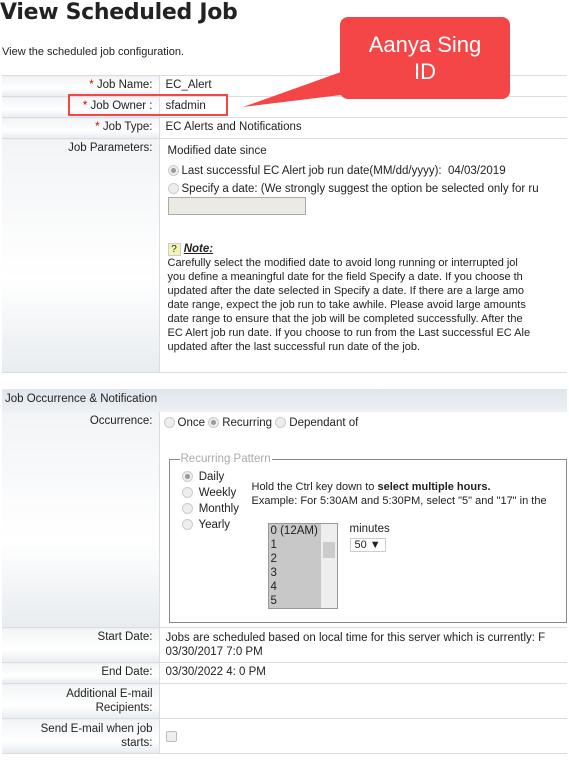 The width and height of the screenshot is (569, 778). Describe the element at coordinates (302, 566) in the screenshot. I see `hours-listbox: 0 (12AM) 1 2 3 4 5` at that location.